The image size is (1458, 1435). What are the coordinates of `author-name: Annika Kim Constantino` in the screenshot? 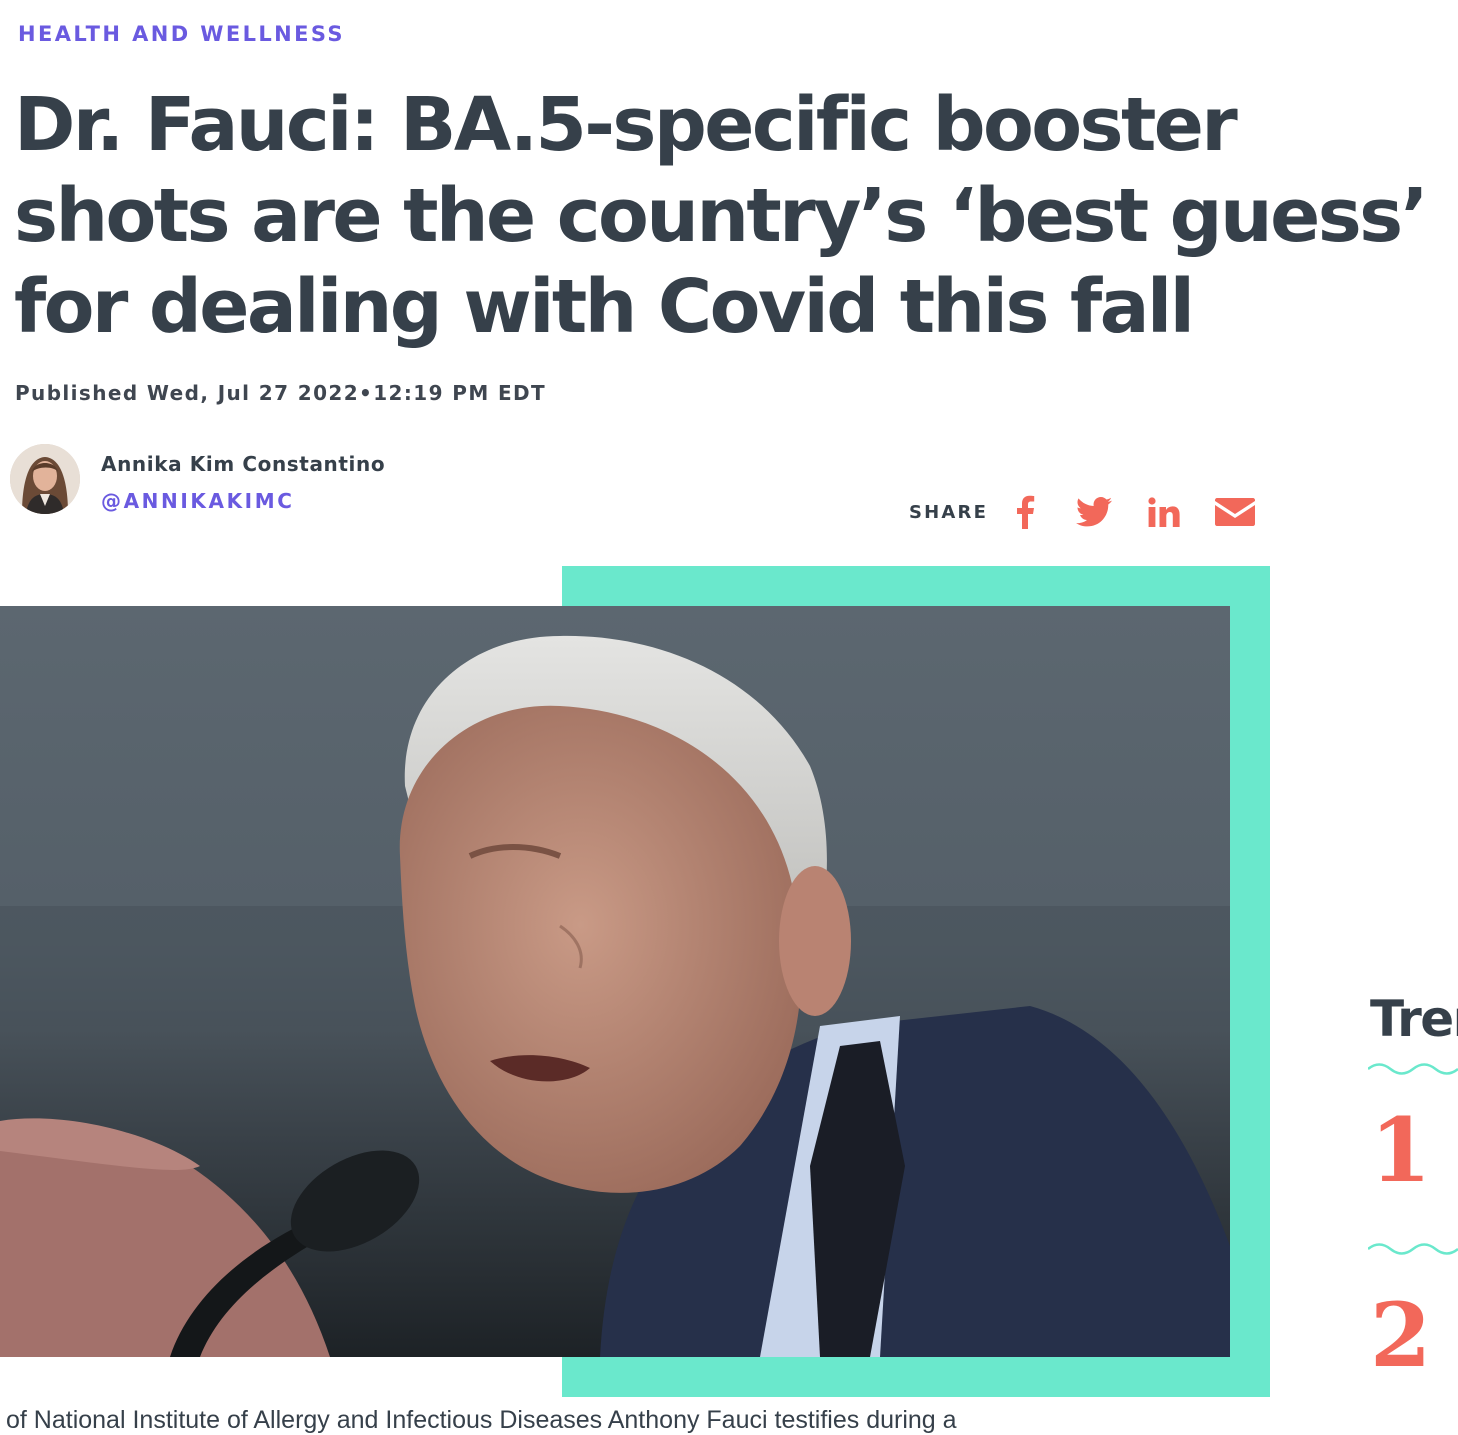 It's located at (243, 464).